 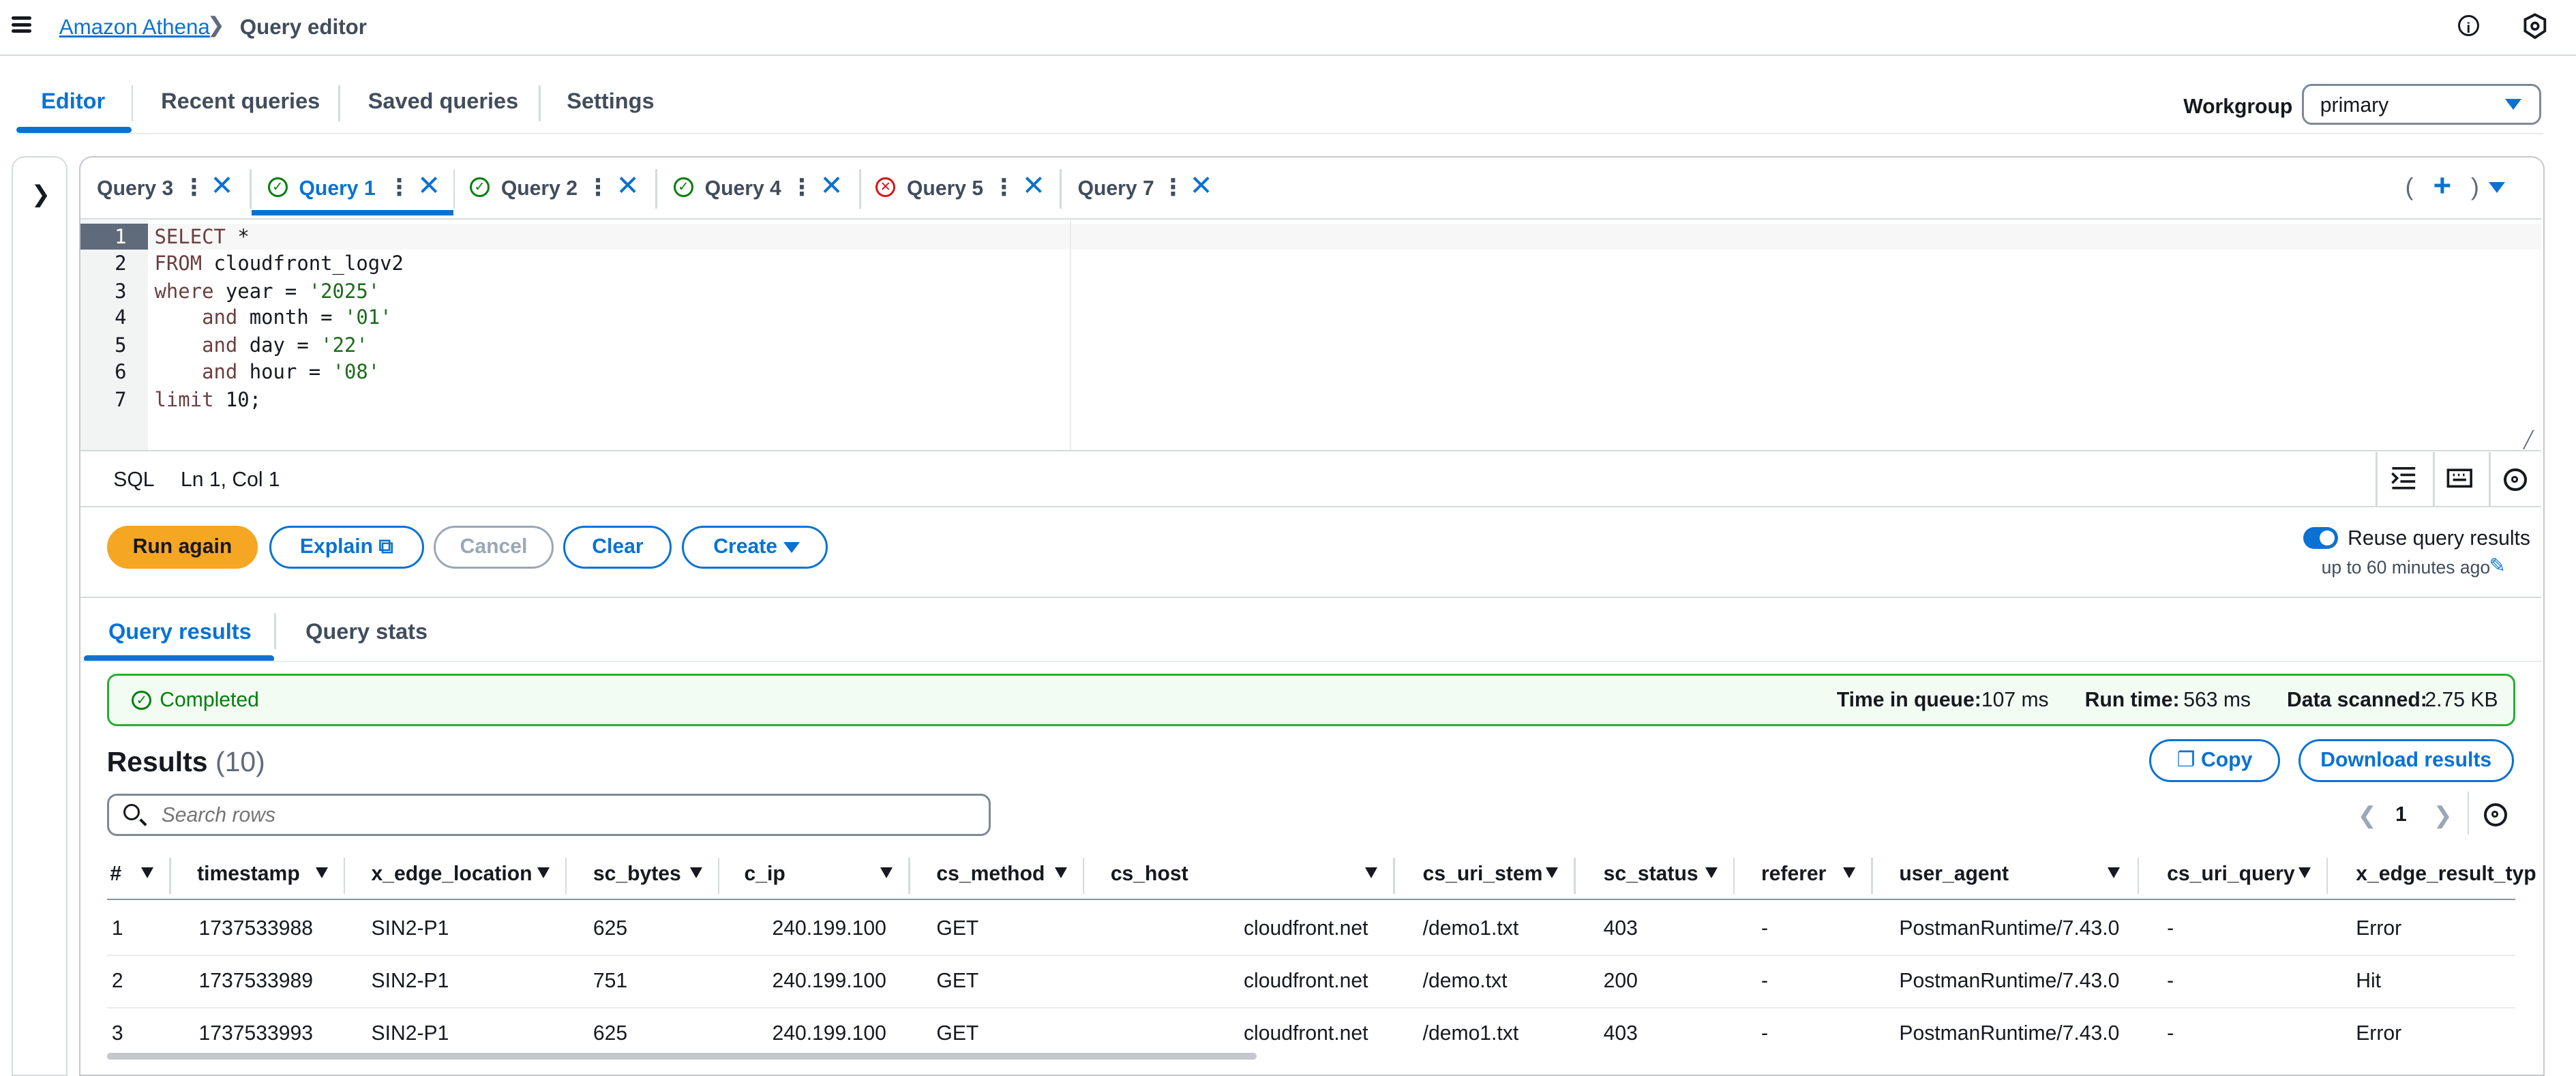 I want to click on query-tab: Query 7 ⋮ ✕, so click(x=1152, y=189).